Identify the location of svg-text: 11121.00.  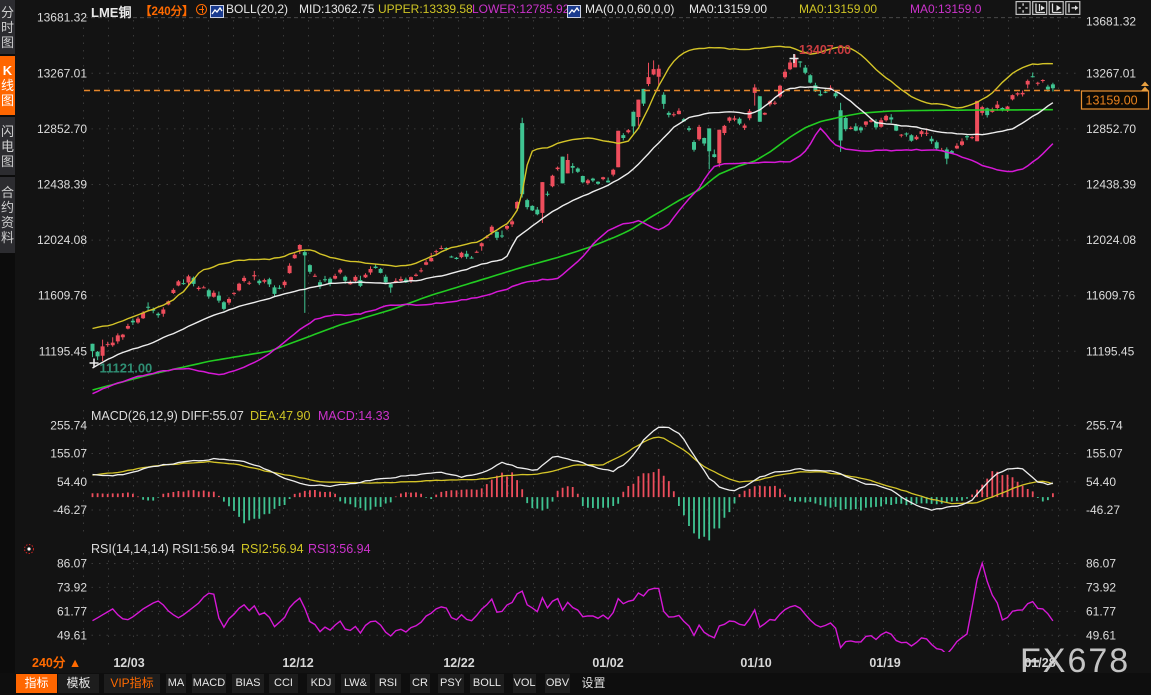
(126, 368).